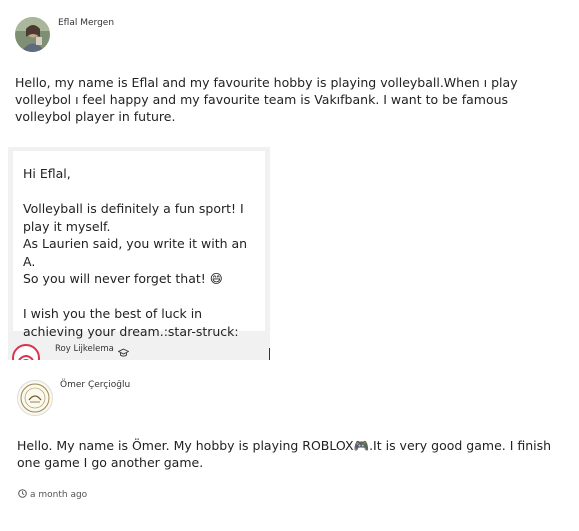 This screenshot has height=531, width=579. What do you see at coordinates (95, 385) in the screenshot?
I see `author-name: Ömer Çerçioğlu` at bounding box center [95, 385].